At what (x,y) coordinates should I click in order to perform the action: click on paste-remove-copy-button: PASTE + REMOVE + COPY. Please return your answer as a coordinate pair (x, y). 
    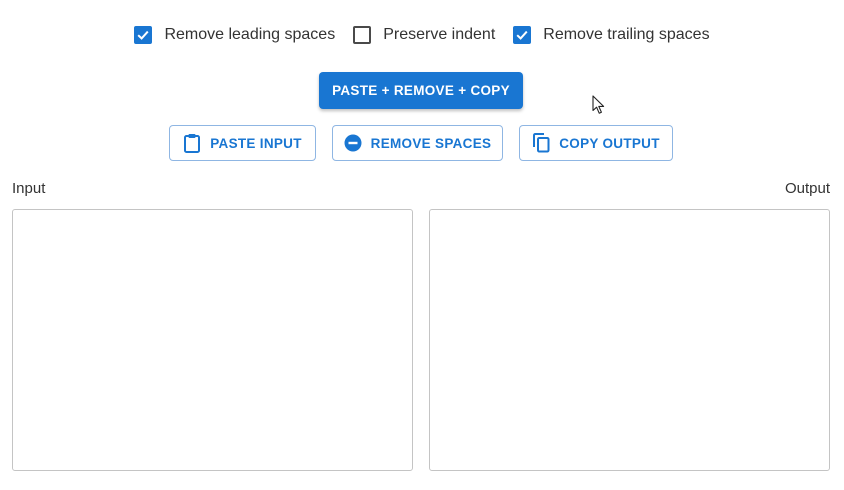
    Looking at the image, I should click on (421, 90).